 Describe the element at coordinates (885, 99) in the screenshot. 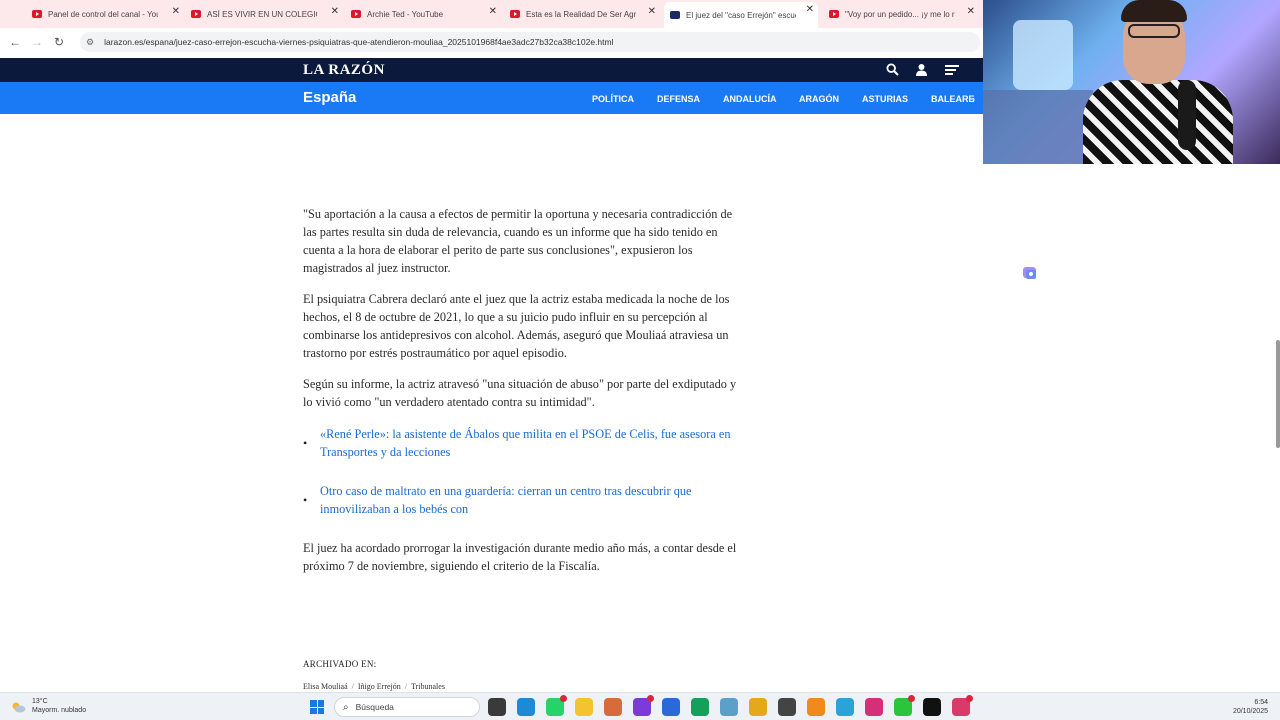

I see `nav-item-asturias: ASTURIAS` at that location.